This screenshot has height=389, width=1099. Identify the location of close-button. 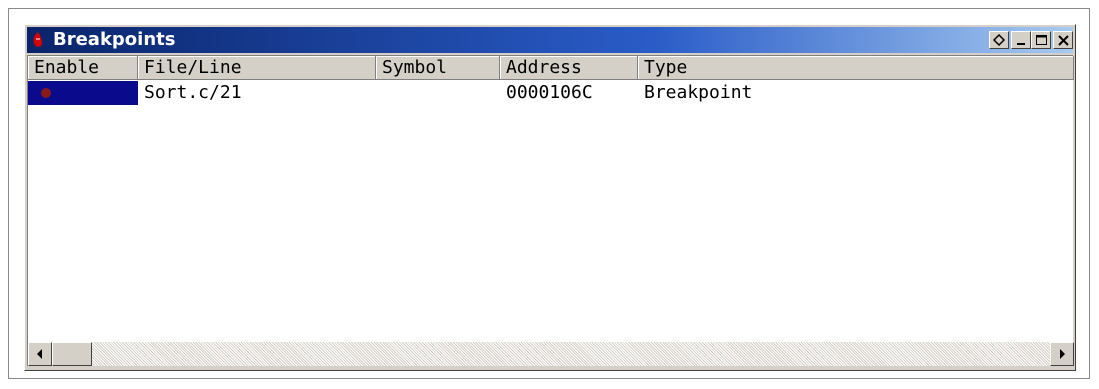
(1063, 40).